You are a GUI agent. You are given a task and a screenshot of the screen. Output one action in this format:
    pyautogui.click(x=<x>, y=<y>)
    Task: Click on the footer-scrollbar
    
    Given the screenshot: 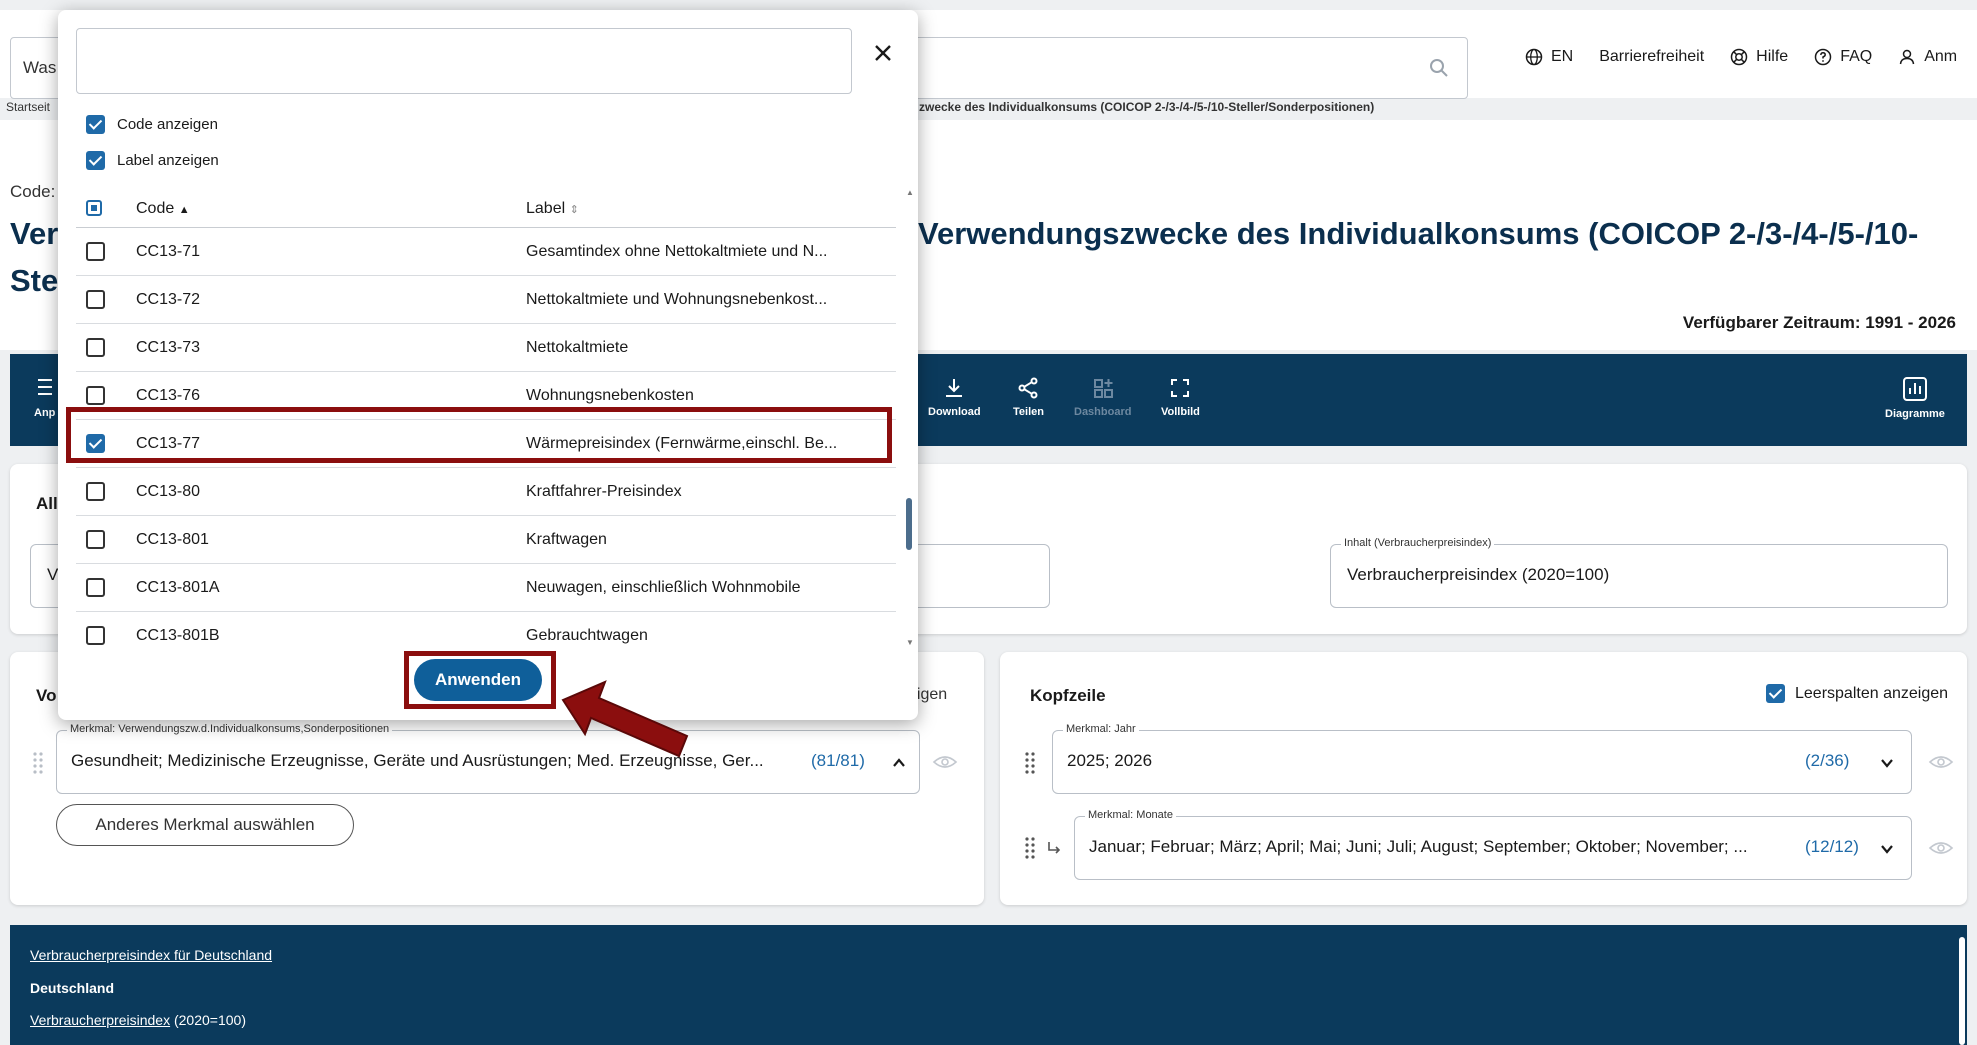 What is the action you would take?
    pyautogui.click(x=1962, y=991)
    